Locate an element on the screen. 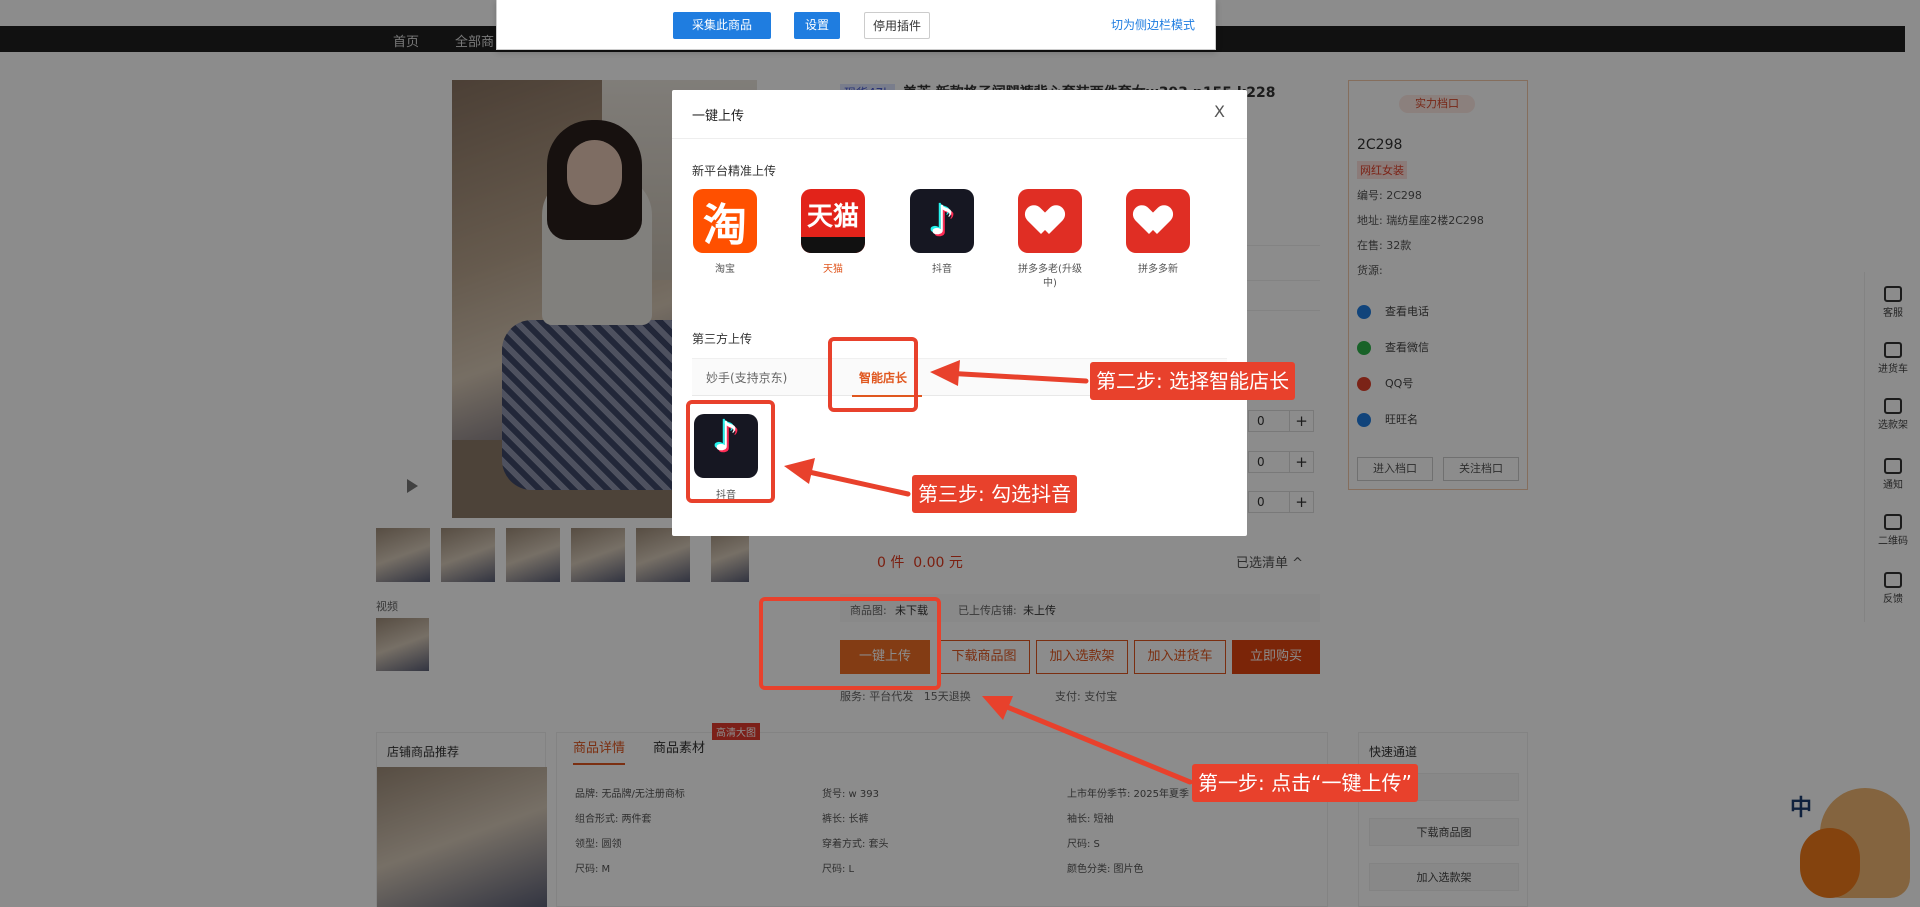 This screenshot has width=1920, height=907. step3-arrow is located at coordinates (854, 482).